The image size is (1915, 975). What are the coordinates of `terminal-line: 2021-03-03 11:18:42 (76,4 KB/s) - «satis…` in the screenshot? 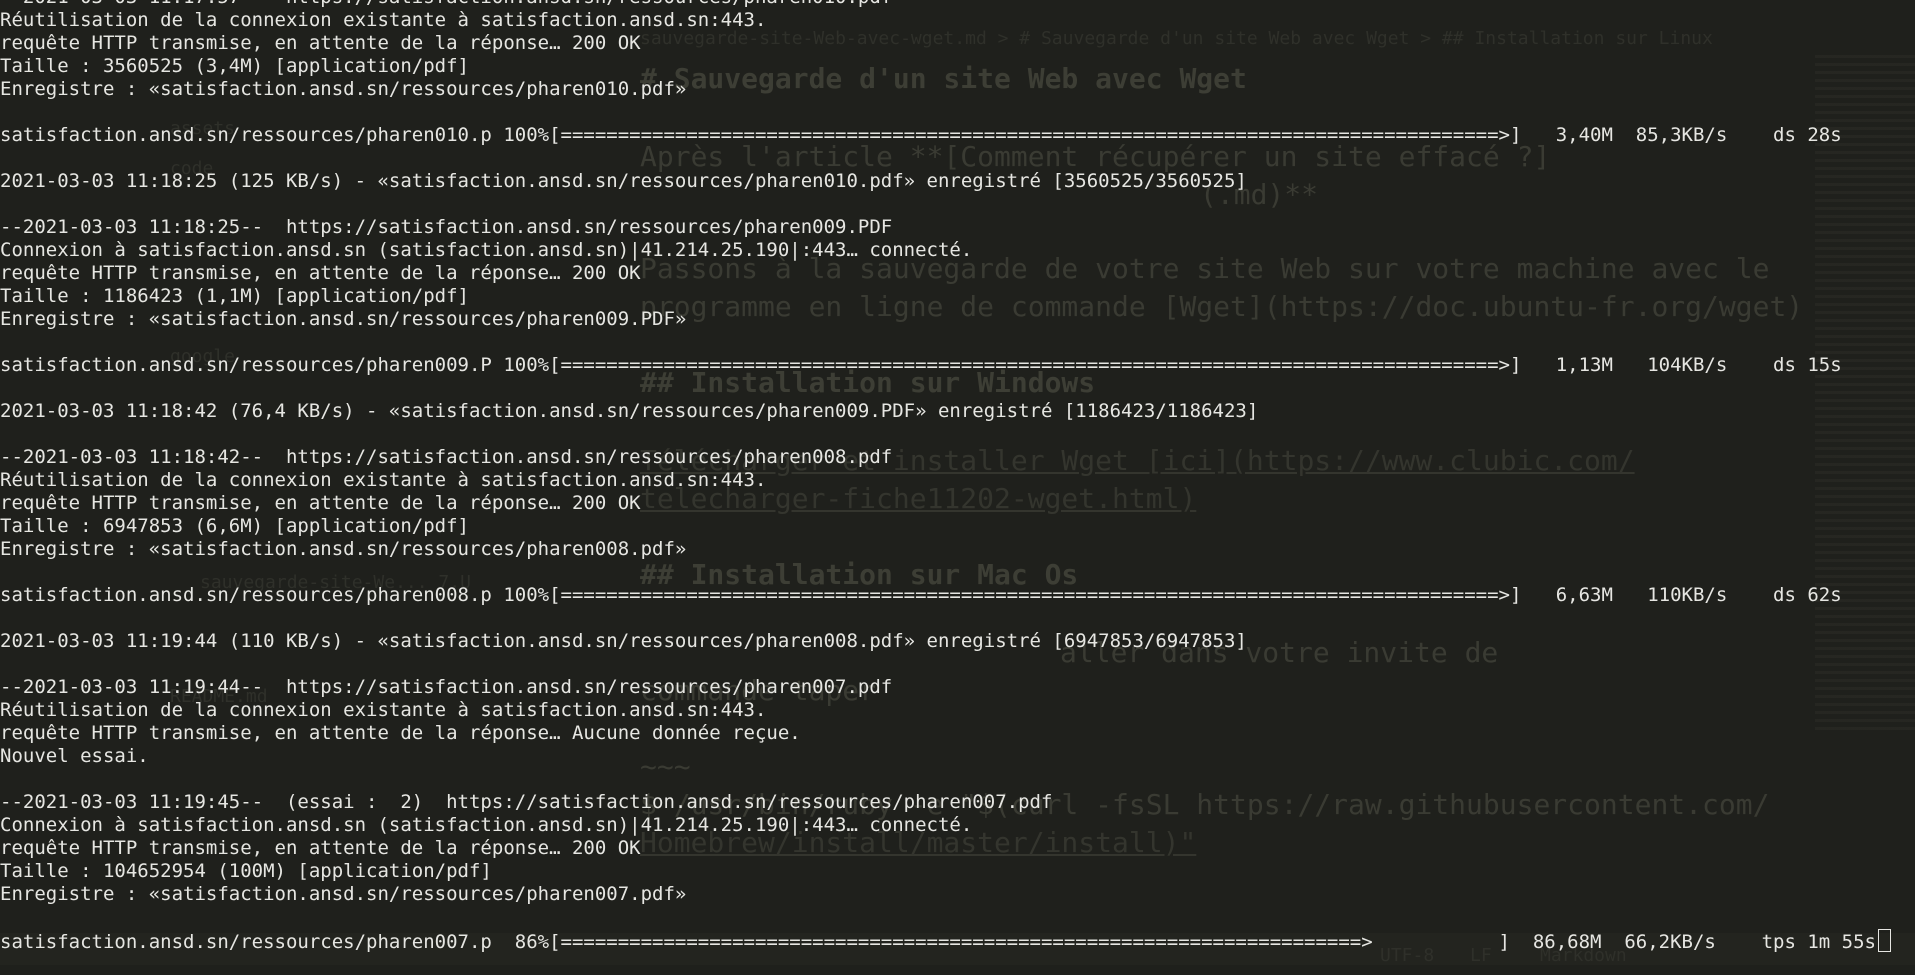 It's located at (629, 411).